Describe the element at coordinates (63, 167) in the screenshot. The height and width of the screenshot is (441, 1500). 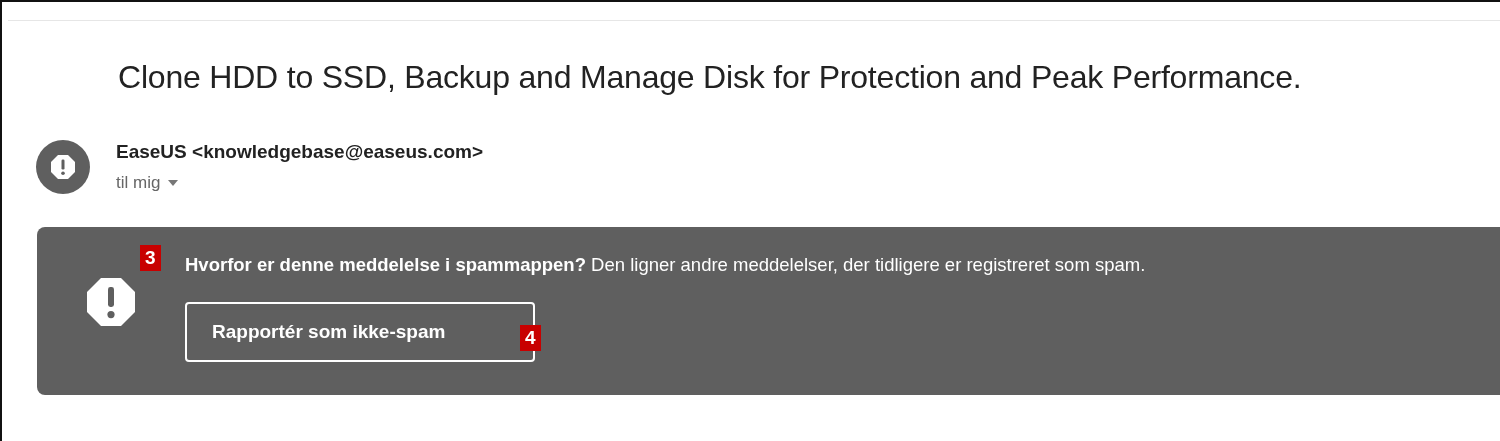
I see `sender-avatar-icon` at that location.